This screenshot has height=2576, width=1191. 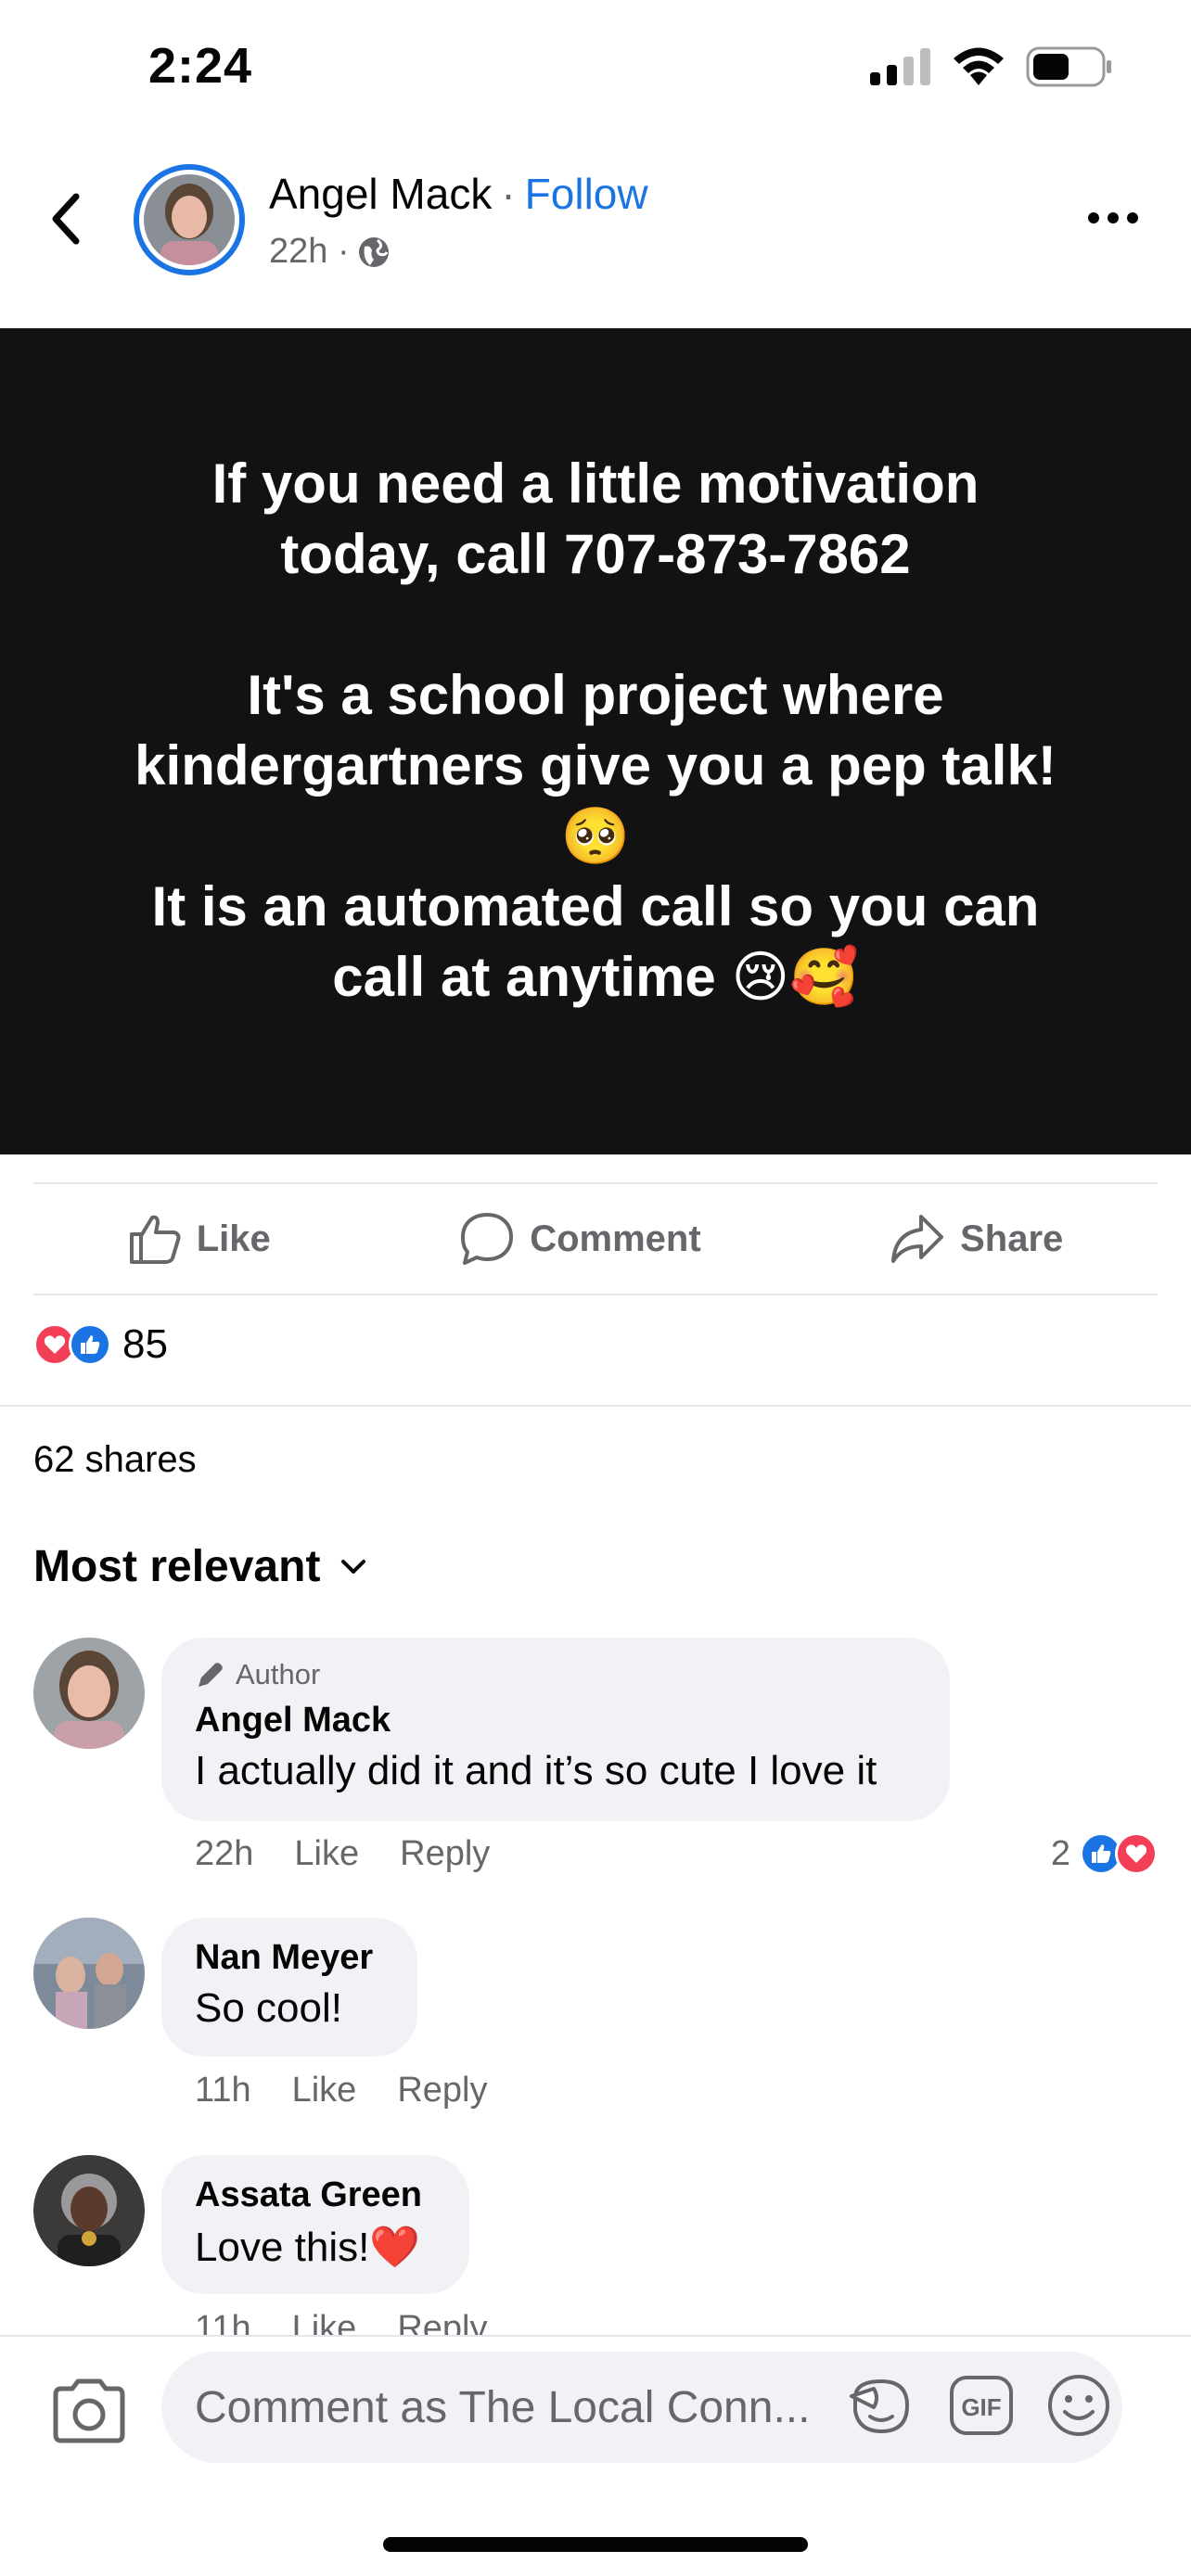 What do you see at coordinates (233, 1238) in the screenshot?
I see `like-label: Like` at bounding box center [233, 1238].